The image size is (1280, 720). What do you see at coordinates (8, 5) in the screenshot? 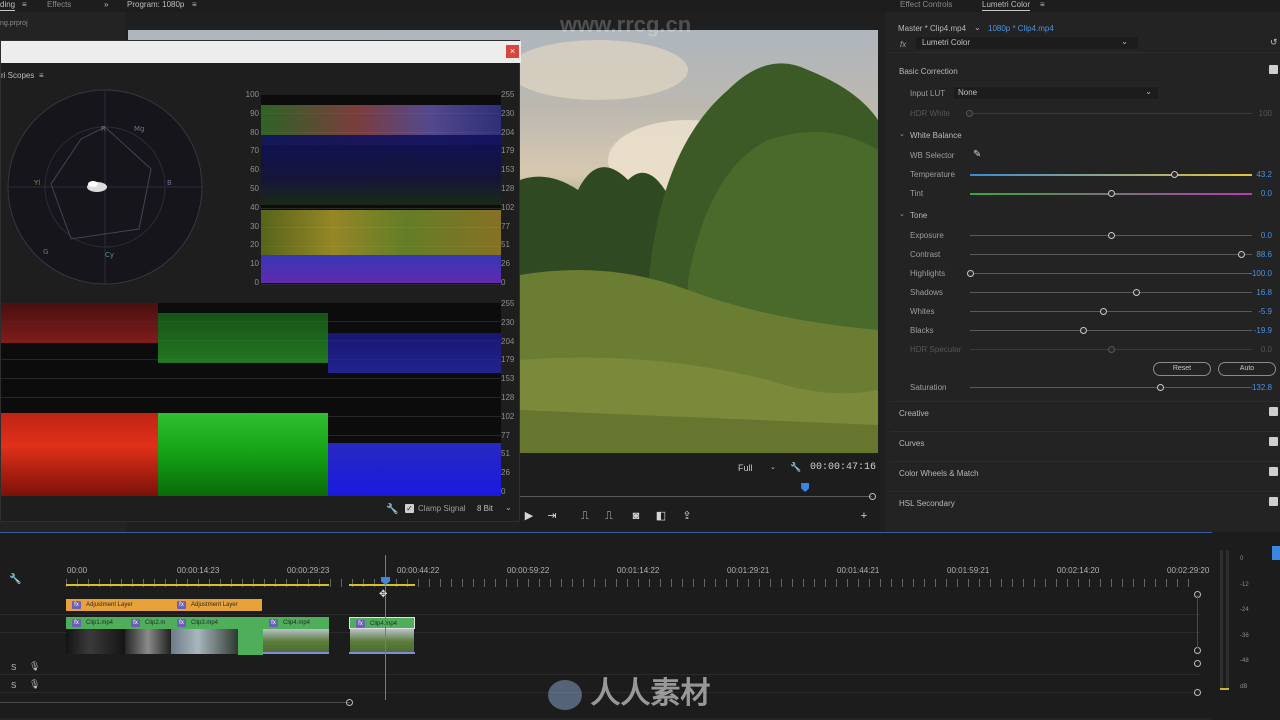
I see `tab-project: ding` at bounding box center [8, 5].